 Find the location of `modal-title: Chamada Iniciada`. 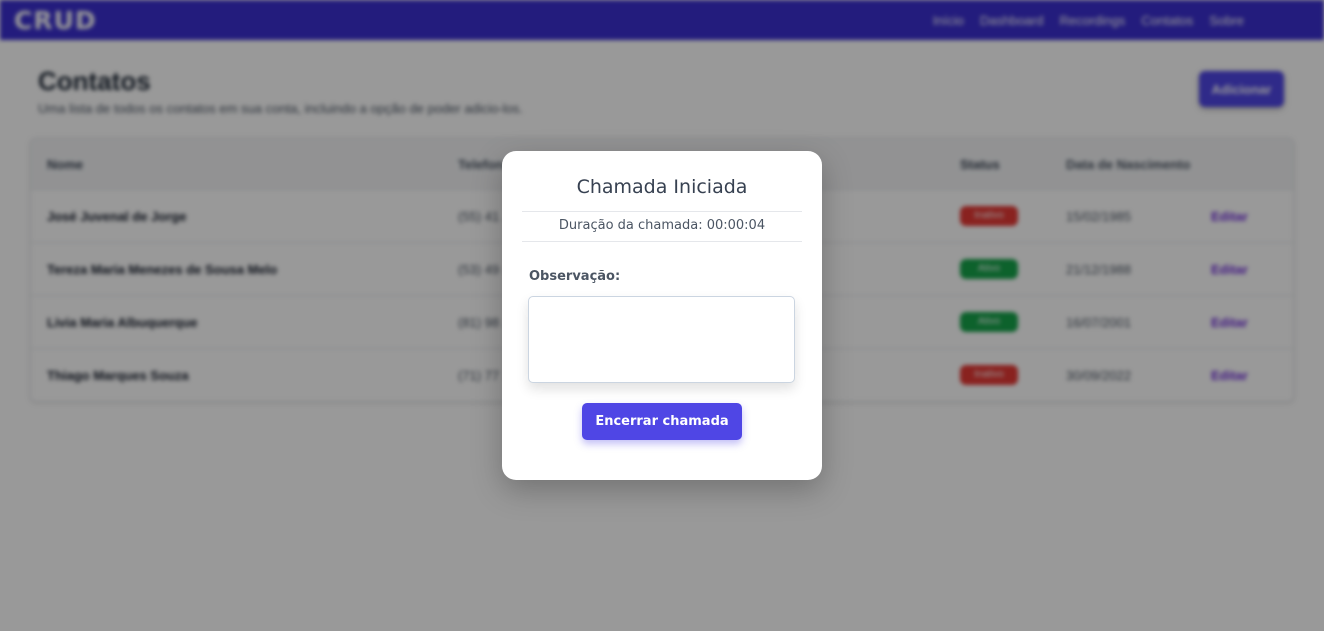

modal-title: Chamada Iniciada is located at coordinates (662, 187).